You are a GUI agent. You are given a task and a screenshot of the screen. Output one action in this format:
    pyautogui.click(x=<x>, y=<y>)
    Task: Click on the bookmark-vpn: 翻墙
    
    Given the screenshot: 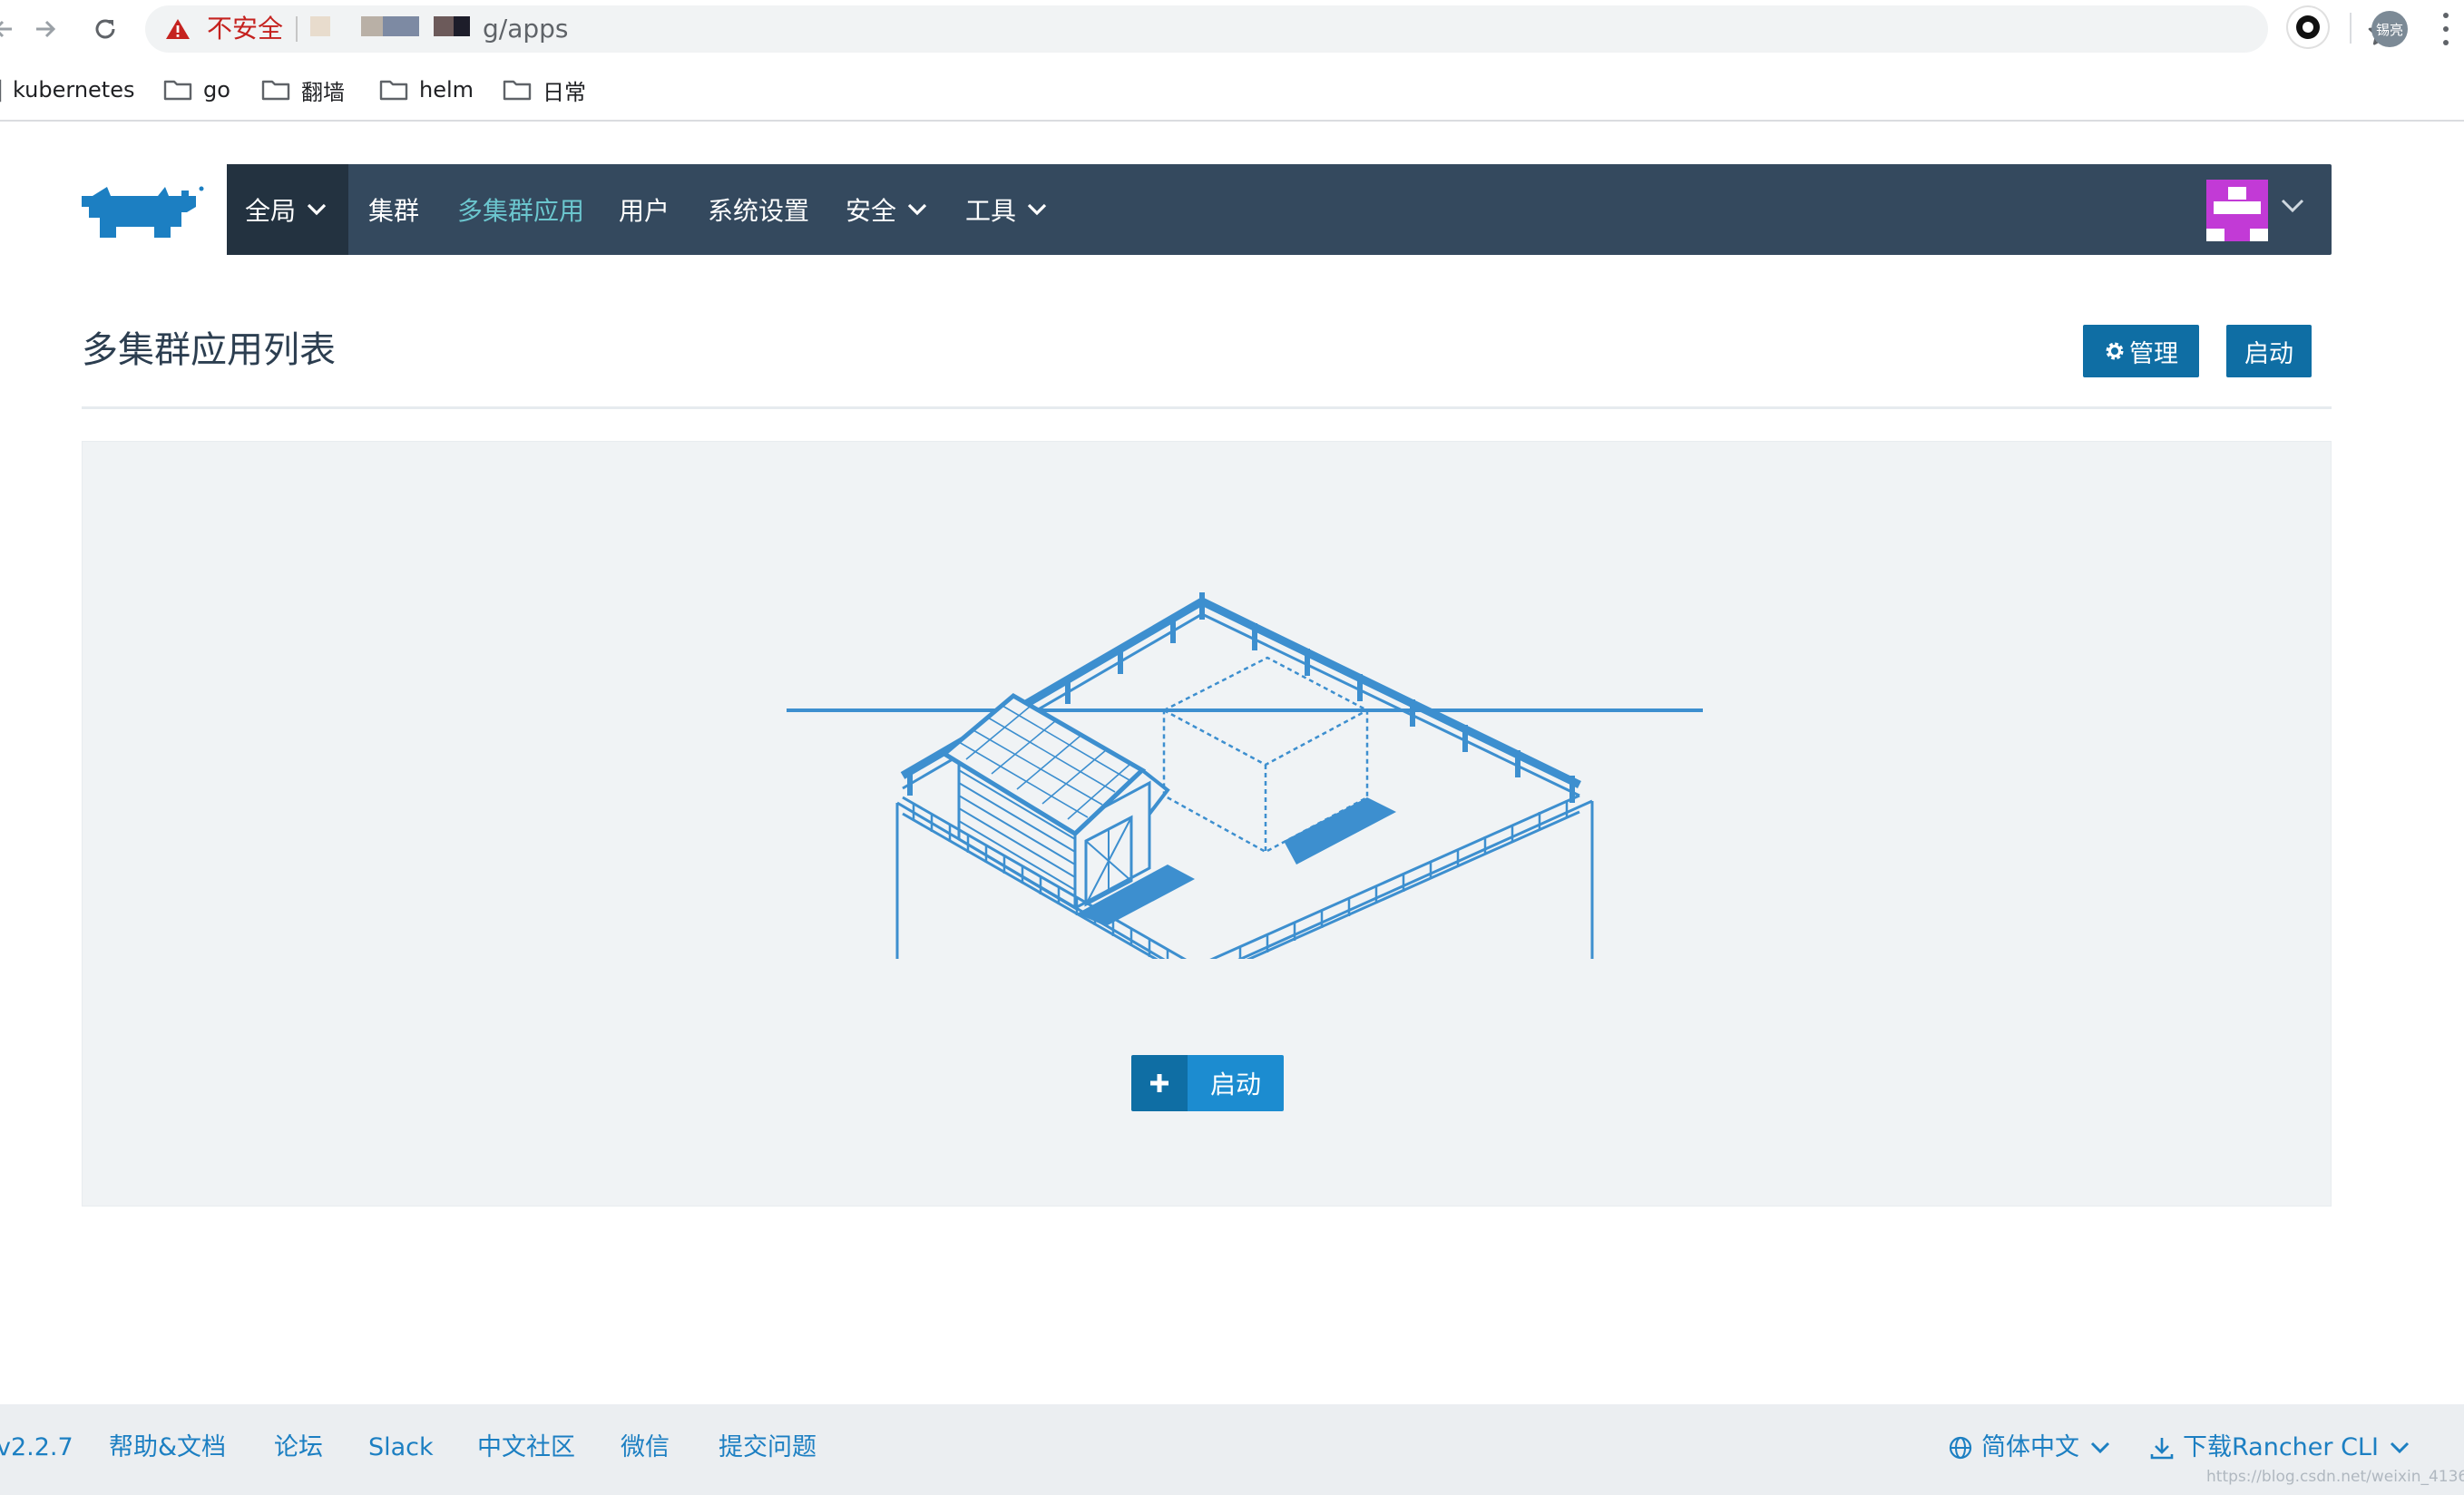 What is the action you would take?
    pyautogui.click(x=303, y=90)
    